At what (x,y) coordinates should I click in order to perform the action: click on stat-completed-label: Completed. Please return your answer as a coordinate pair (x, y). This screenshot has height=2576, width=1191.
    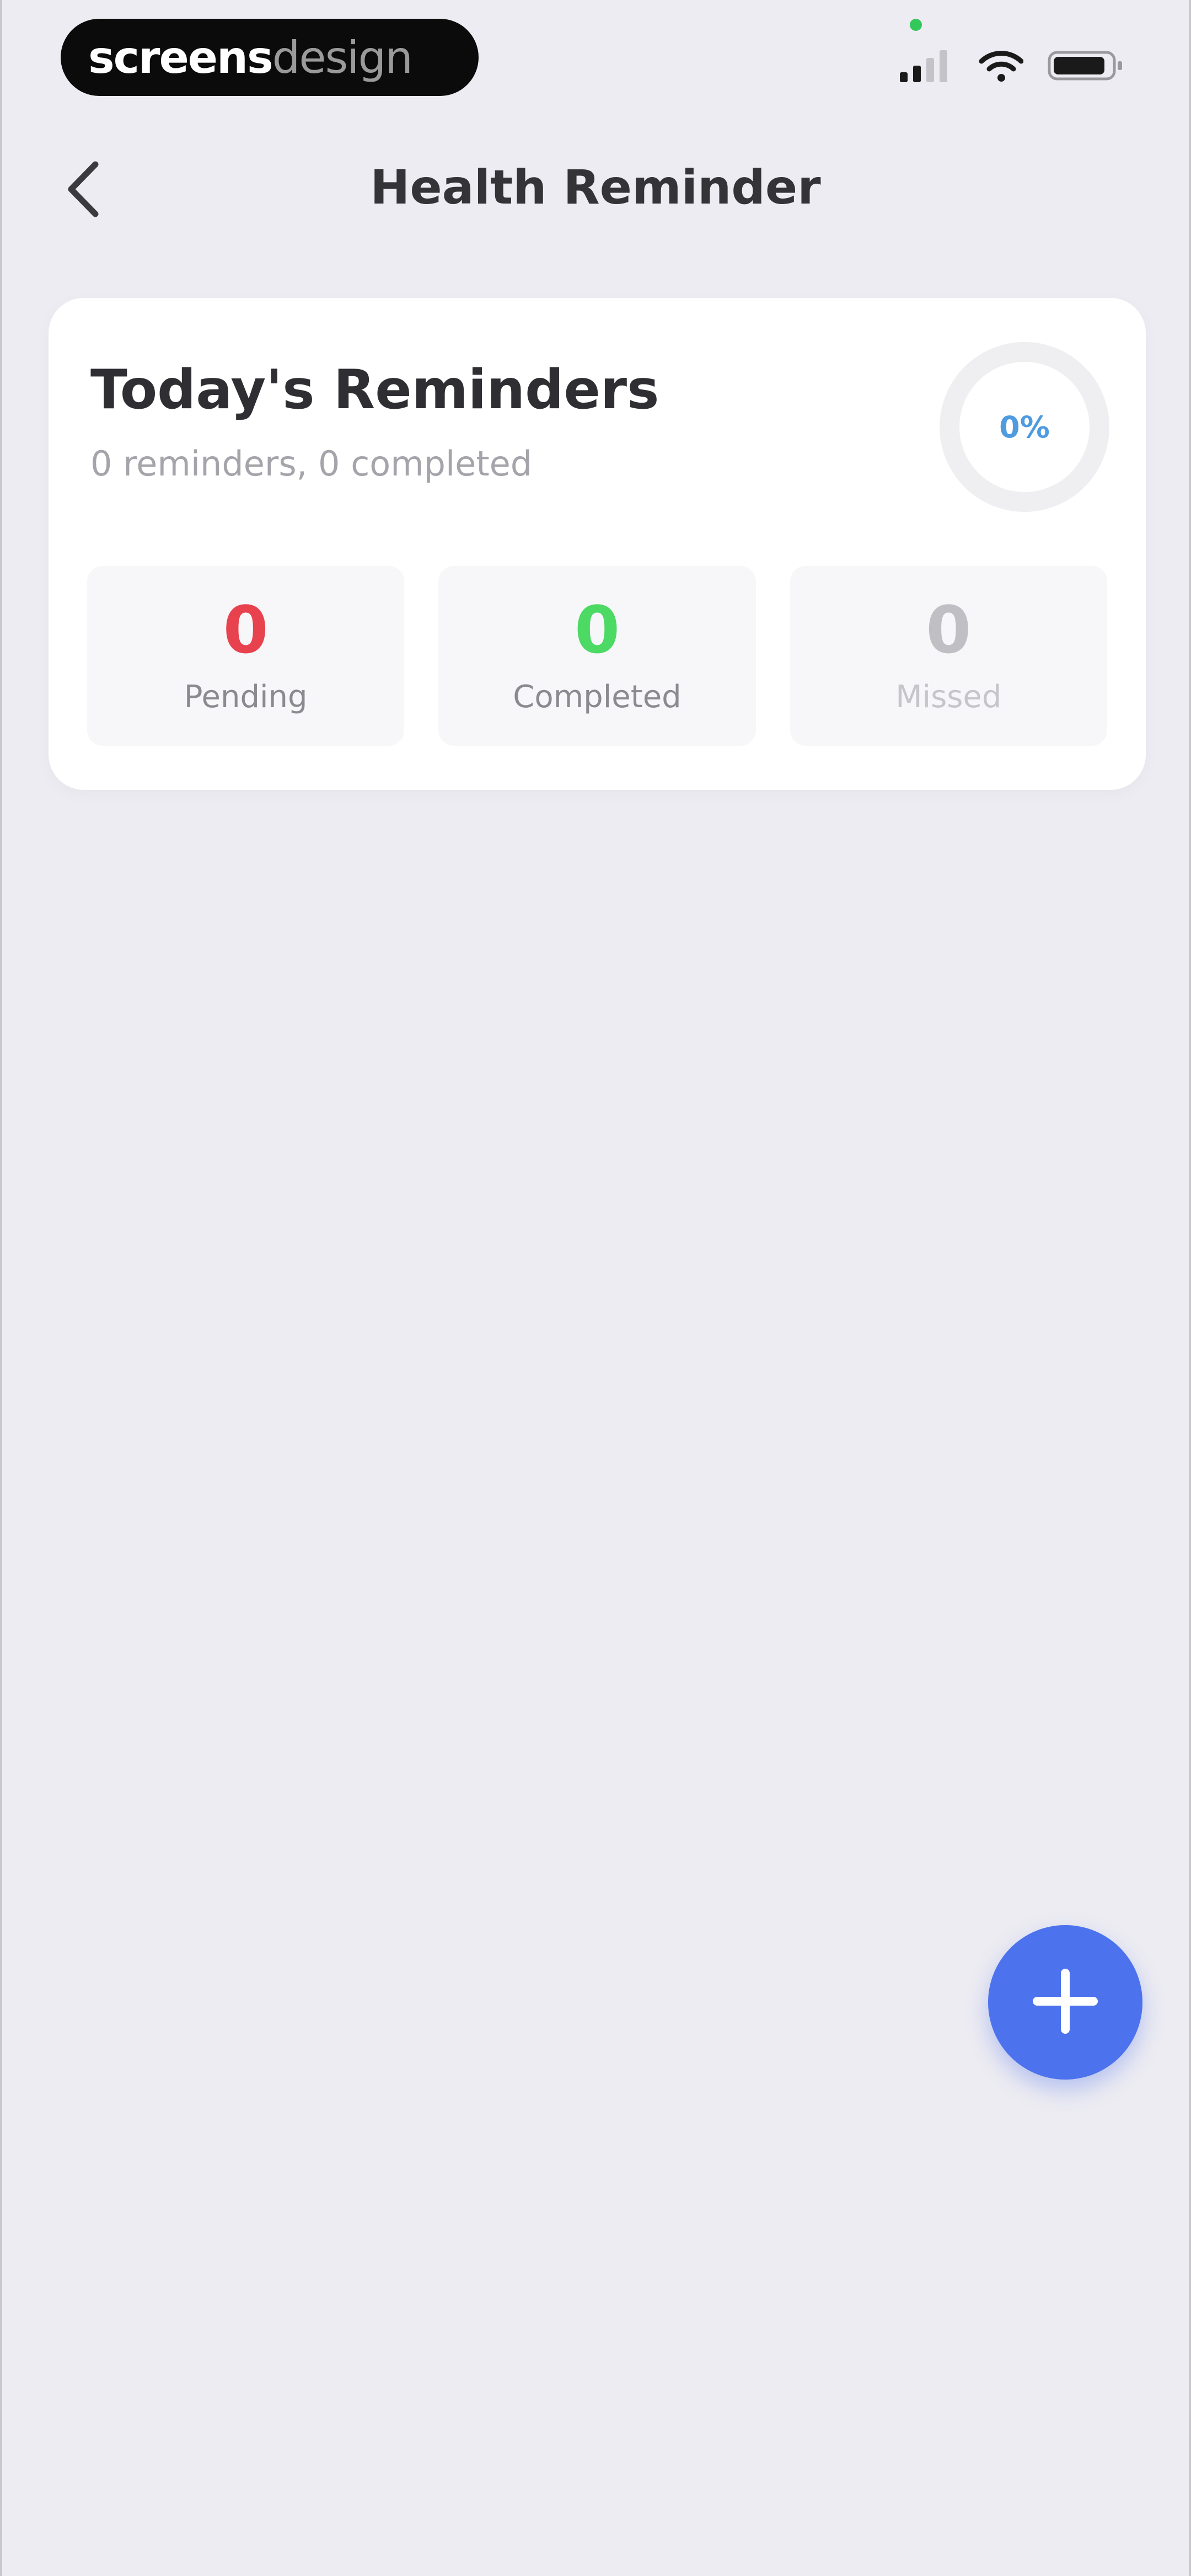
    Looking at the image, I should click on (597, 696).